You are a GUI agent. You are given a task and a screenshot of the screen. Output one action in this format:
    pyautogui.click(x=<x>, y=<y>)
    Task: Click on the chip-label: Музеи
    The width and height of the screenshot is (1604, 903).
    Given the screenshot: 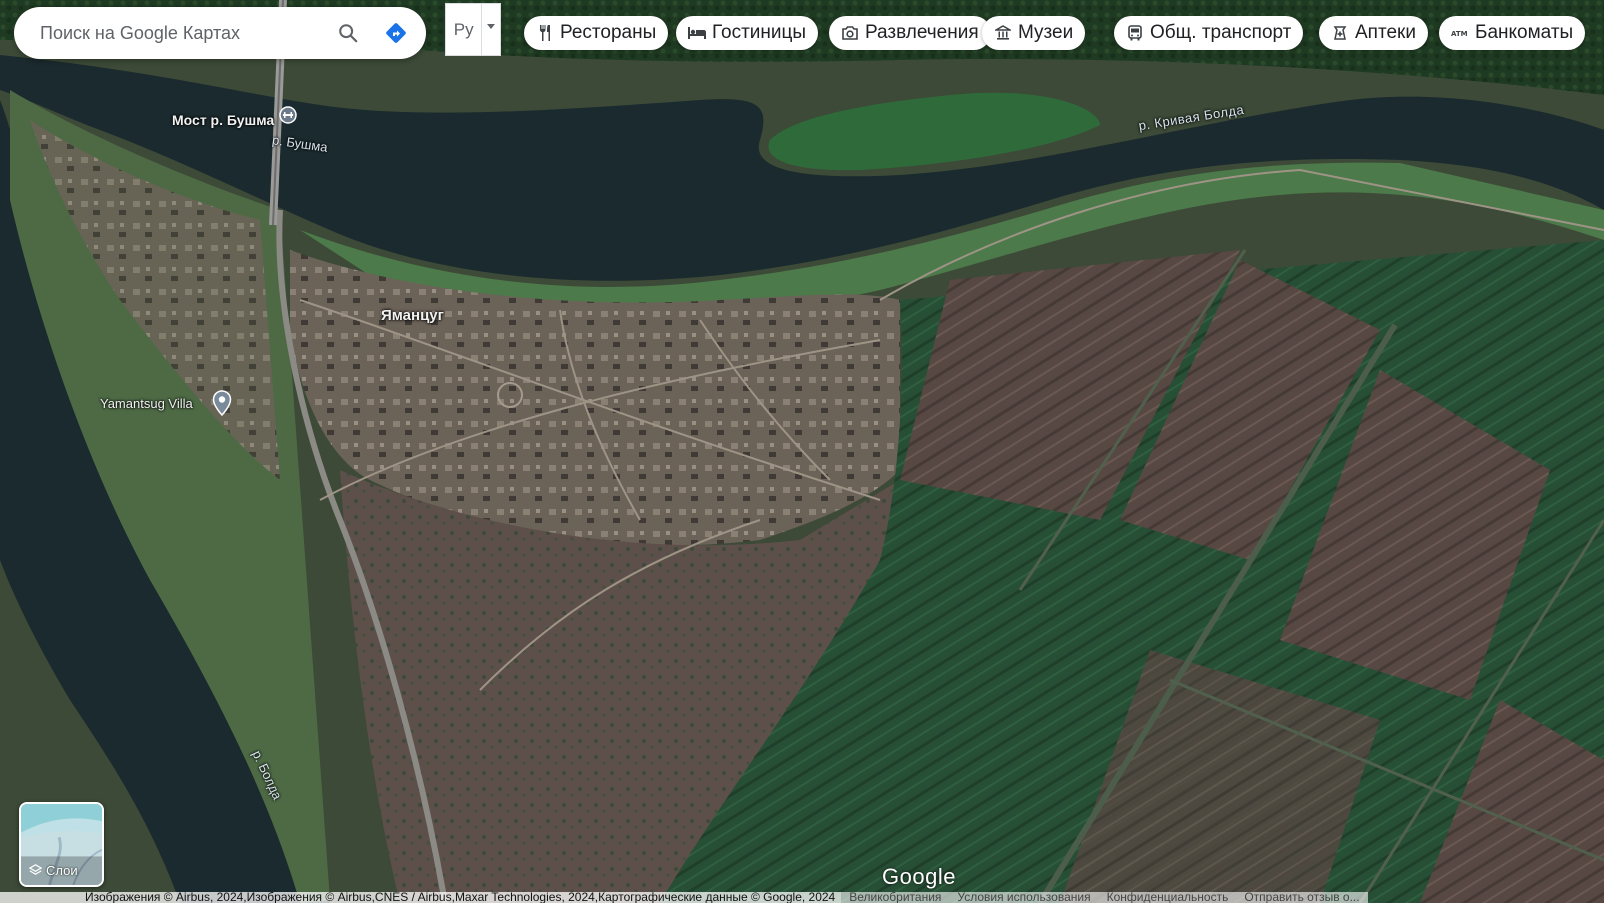 What is the action you would take?
    pyautogui.click(x=1046, y=32)
    